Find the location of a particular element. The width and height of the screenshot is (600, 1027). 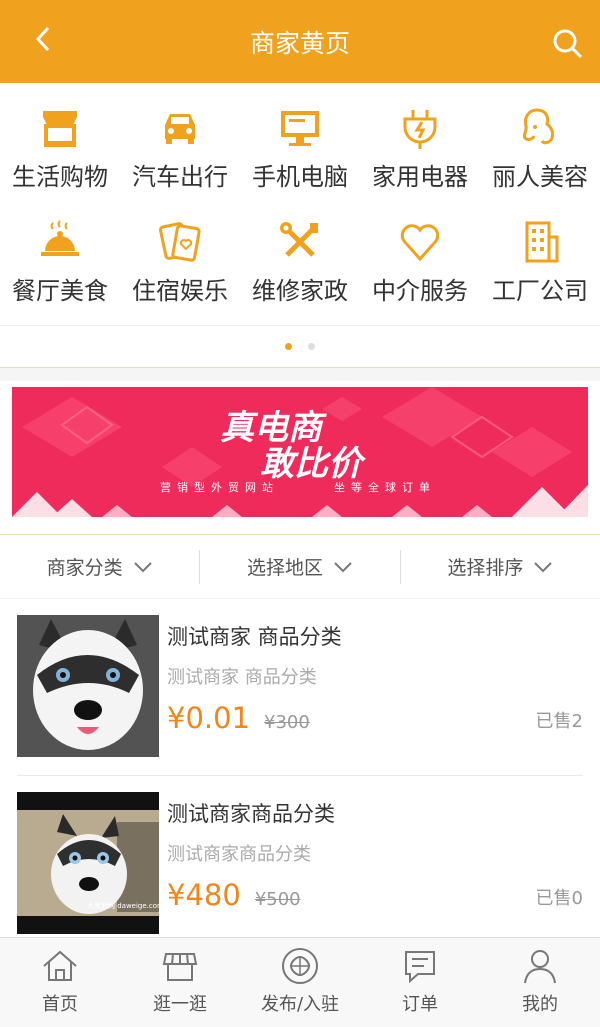

tab-orders: 订单 is located at coordinates (420, 982).